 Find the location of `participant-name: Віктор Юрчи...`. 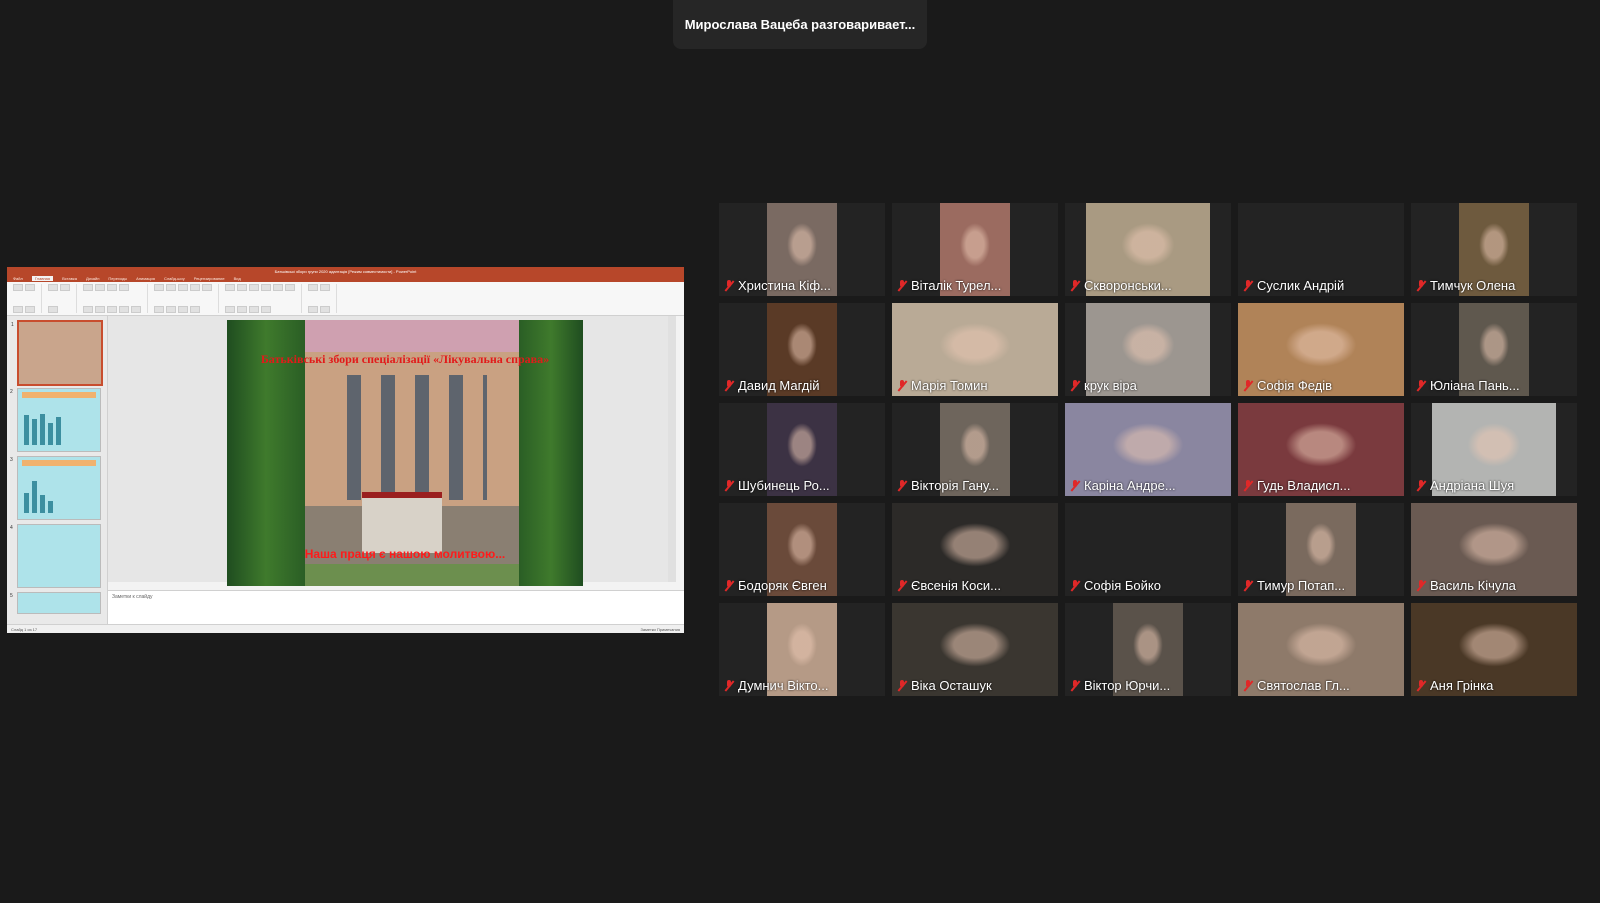

participant-name: Віктор Юрчи... is located at coordinates (1127, 685).